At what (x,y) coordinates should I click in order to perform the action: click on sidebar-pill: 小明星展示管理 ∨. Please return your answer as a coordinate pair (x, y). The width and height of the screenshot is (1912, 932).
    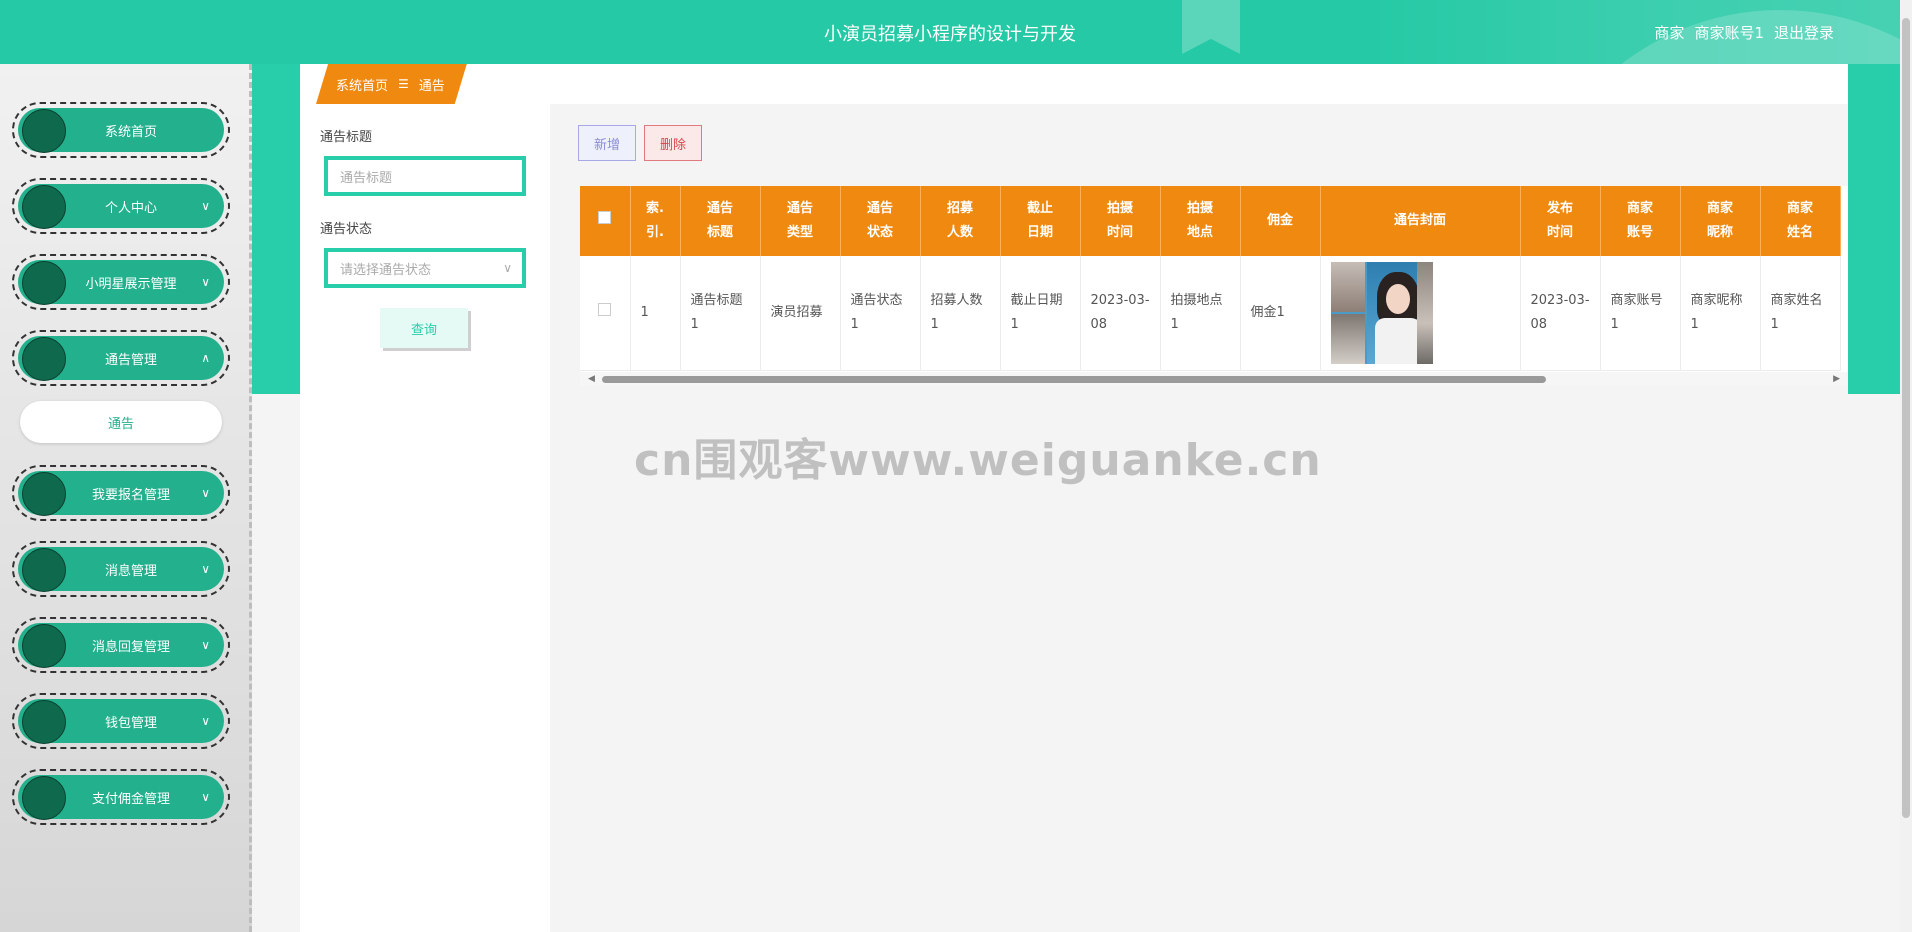
    Looking at the image, I should click on (121, 282).